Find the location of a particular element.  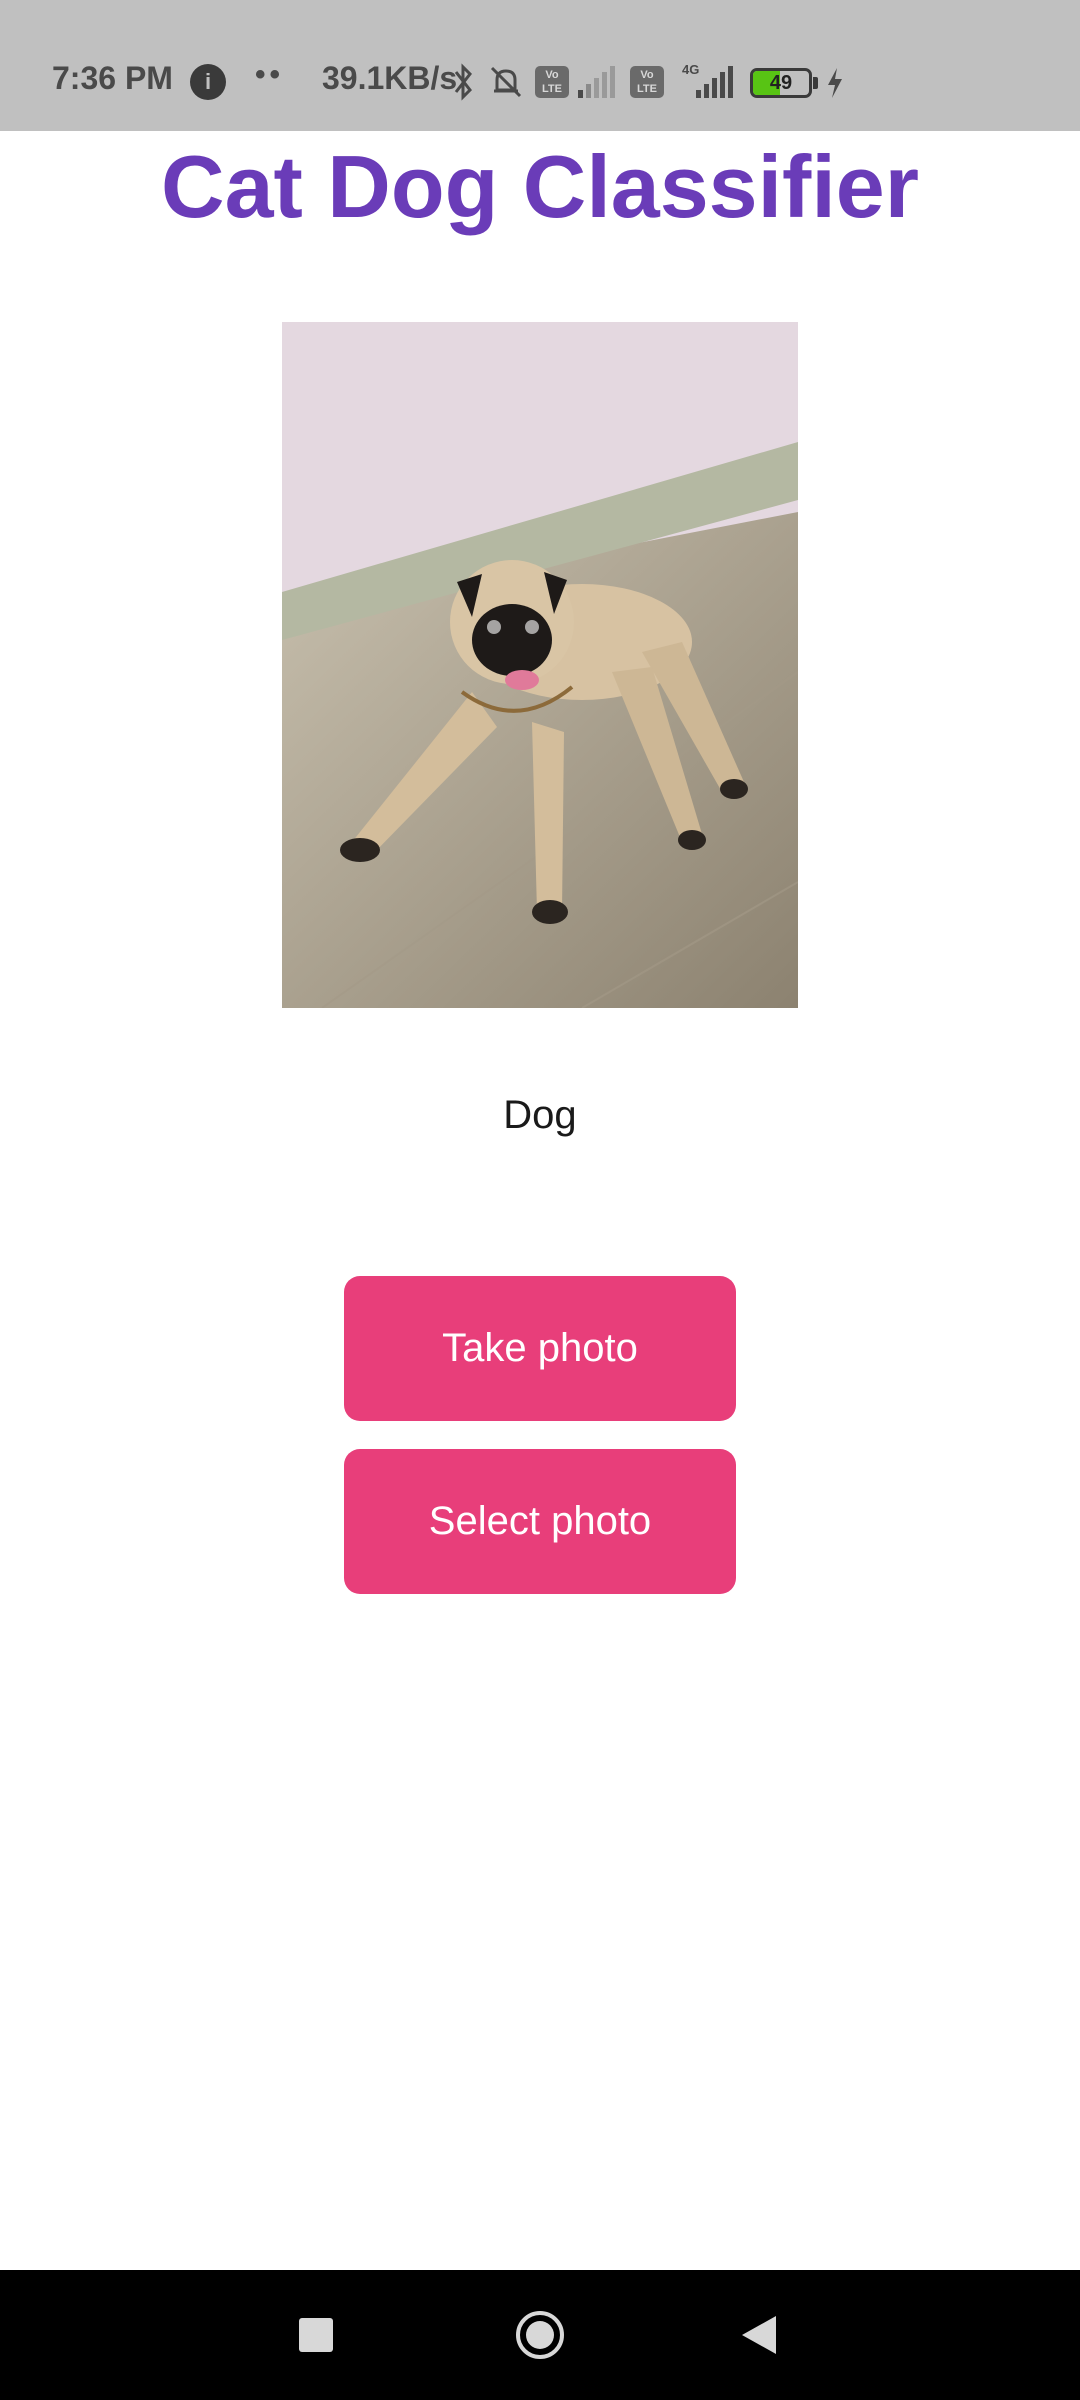

recents-square-icon is located at coordinates (316, 2335).